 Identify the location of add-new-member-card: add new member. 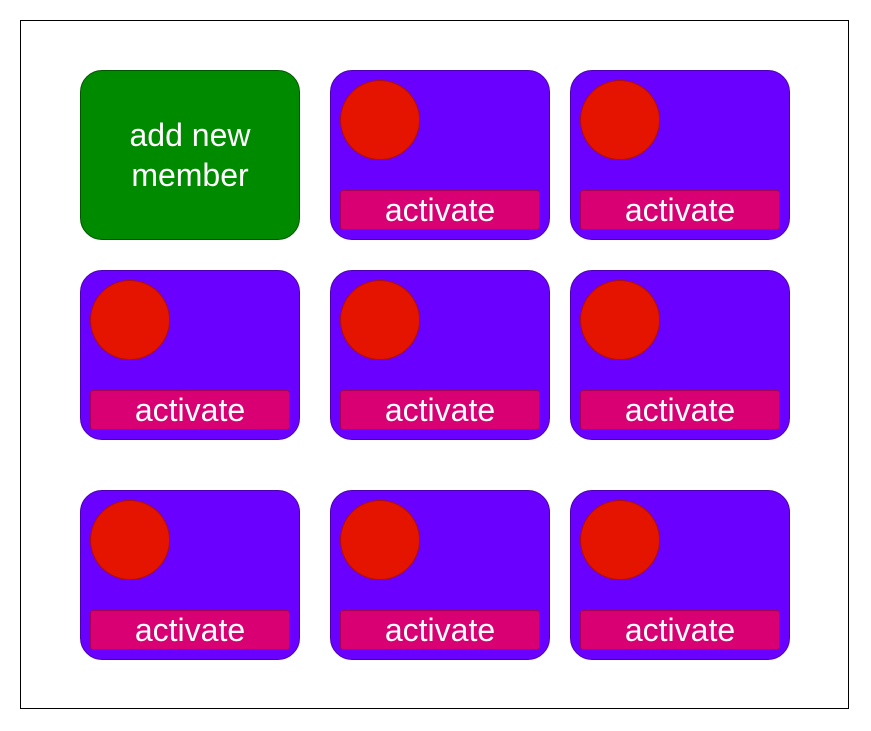
(190, 155).